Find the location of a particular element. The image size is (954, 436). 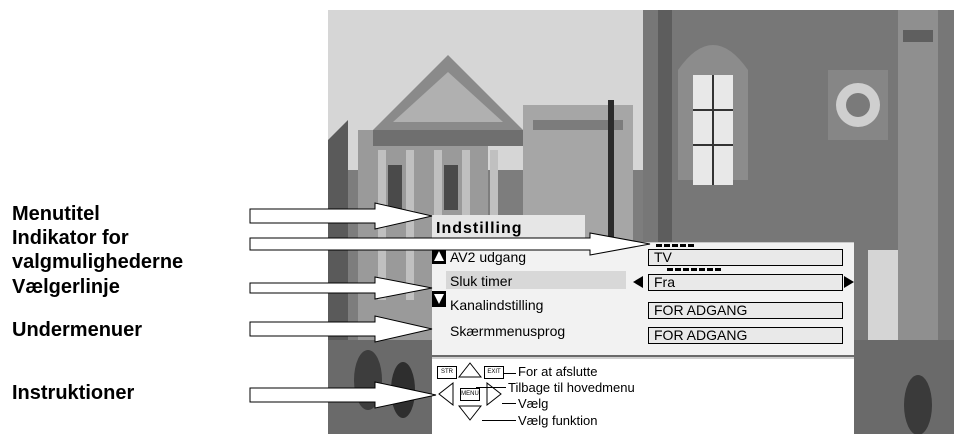

arrow-vaelgerlinje-icon is located at coordinates (341, 288).